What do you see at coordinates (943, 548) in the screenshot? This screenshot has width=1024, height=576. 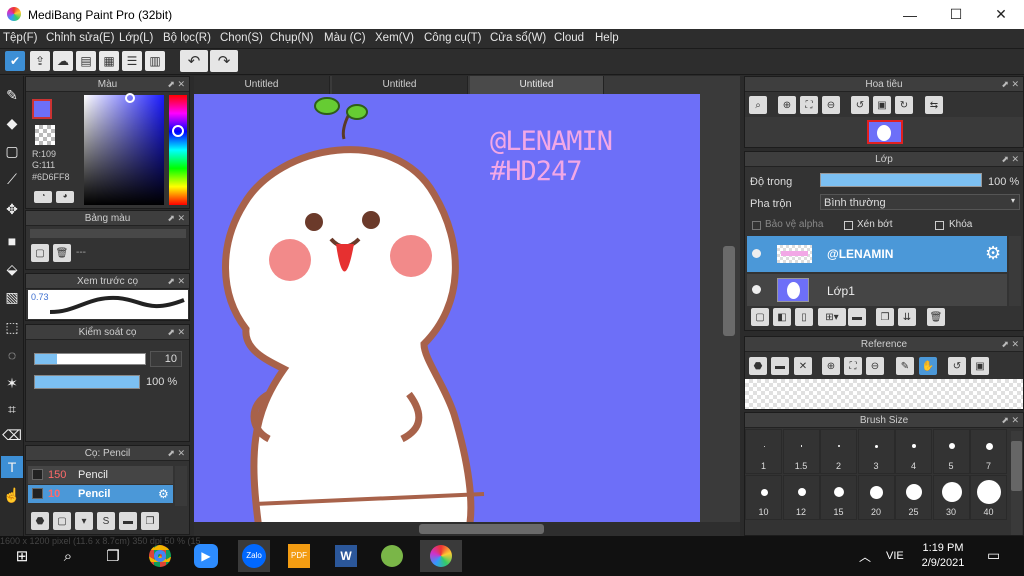 I see `clock-time: 1:19 PM` at bounding box center [943, 548].